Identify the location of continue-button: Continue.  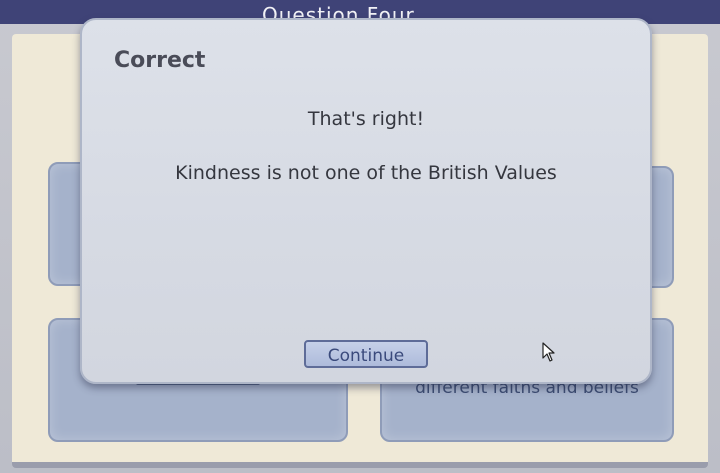
(366, 354).